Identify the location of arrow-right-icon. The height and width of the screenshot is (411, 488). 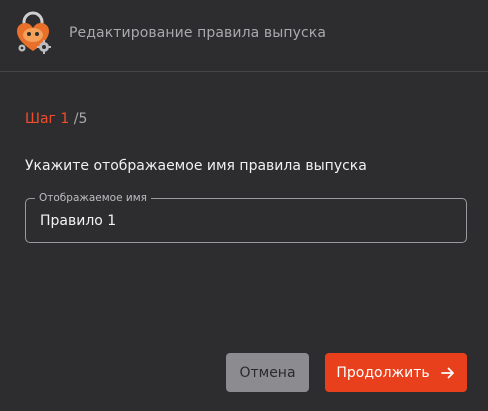
(447, 372).